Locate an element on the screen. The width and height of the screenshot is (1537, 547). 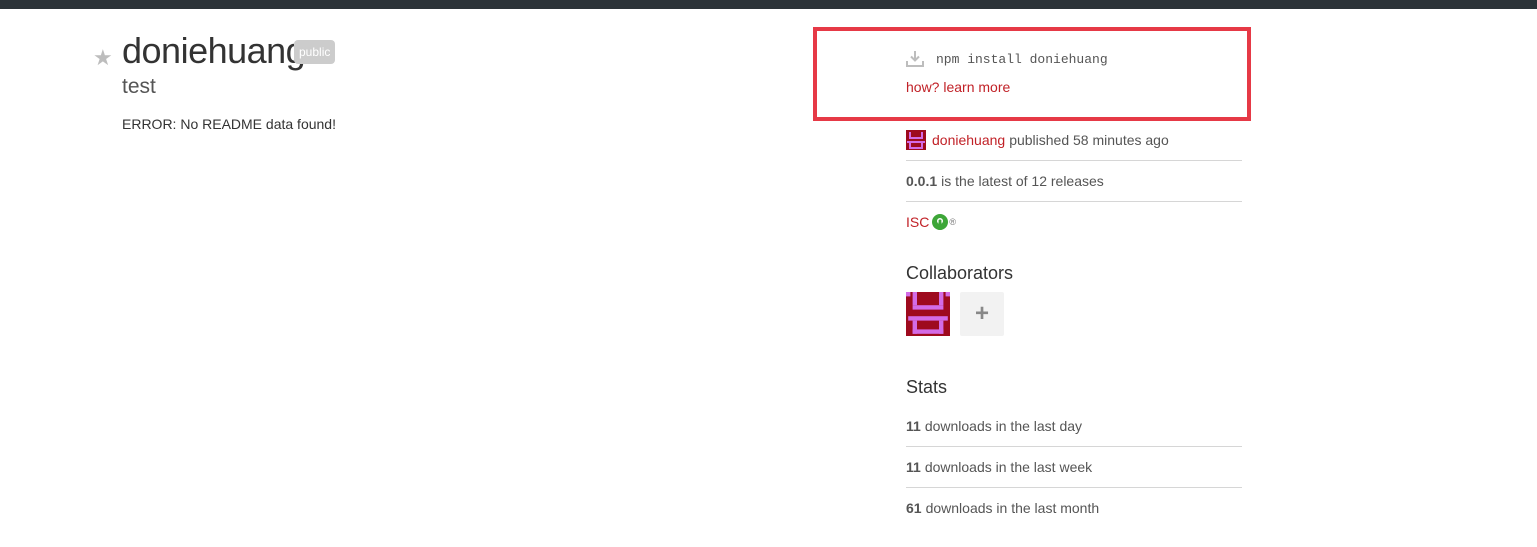
stats-row-week: 11 downloads in the last week is located at coordinates (1074, 467).